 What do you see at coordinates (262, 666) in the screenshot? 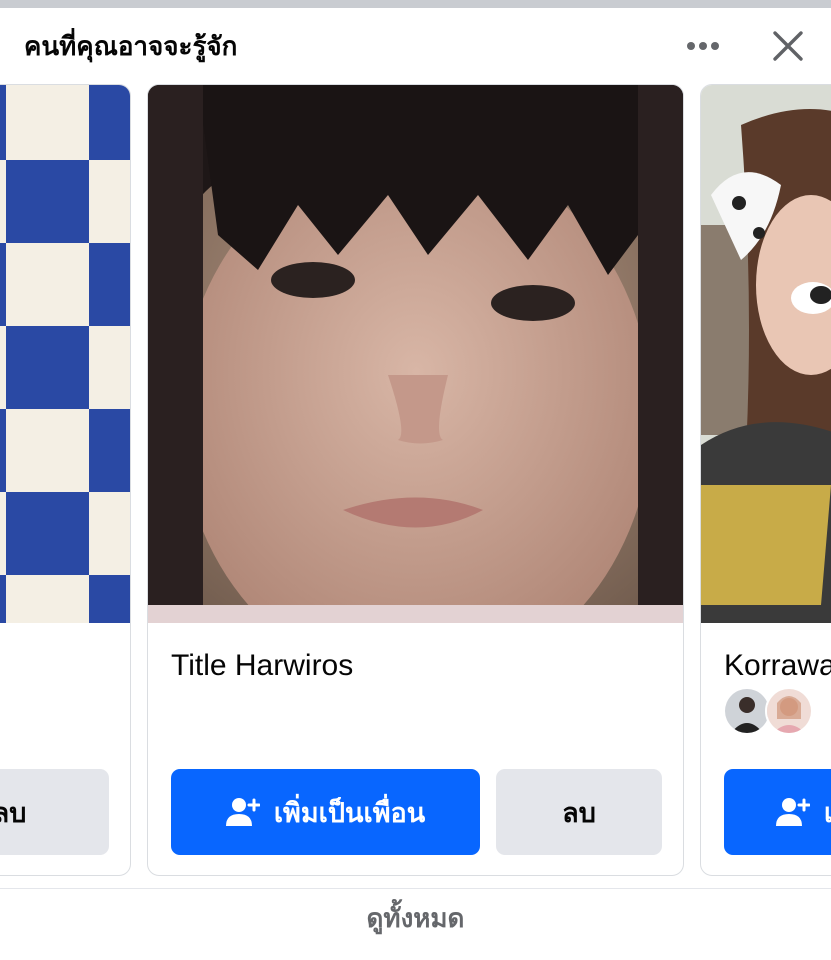
I see `person-name: Title Harwiros` at bounding box center [262, 666].